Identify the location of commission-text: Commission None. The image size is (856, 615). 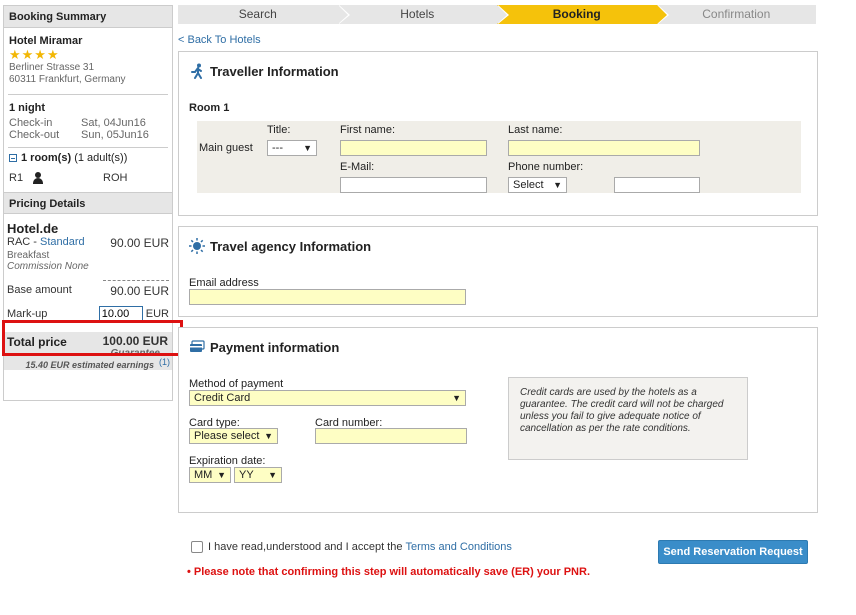
(48, 266).